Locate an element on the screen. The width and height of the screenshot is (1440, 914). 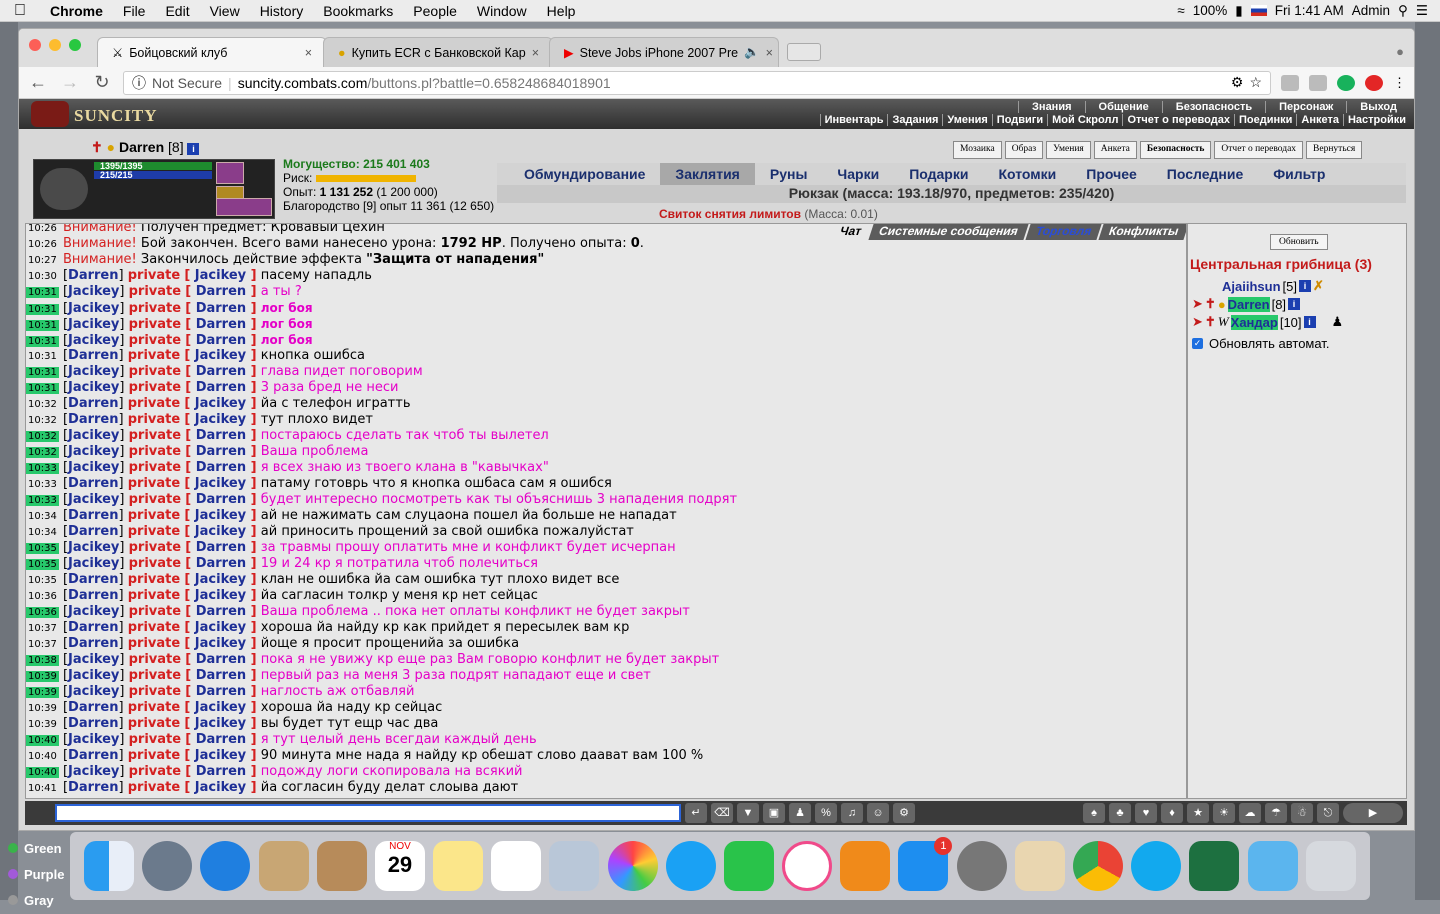
system-preferences-icon is located at coordinates (981, 866).